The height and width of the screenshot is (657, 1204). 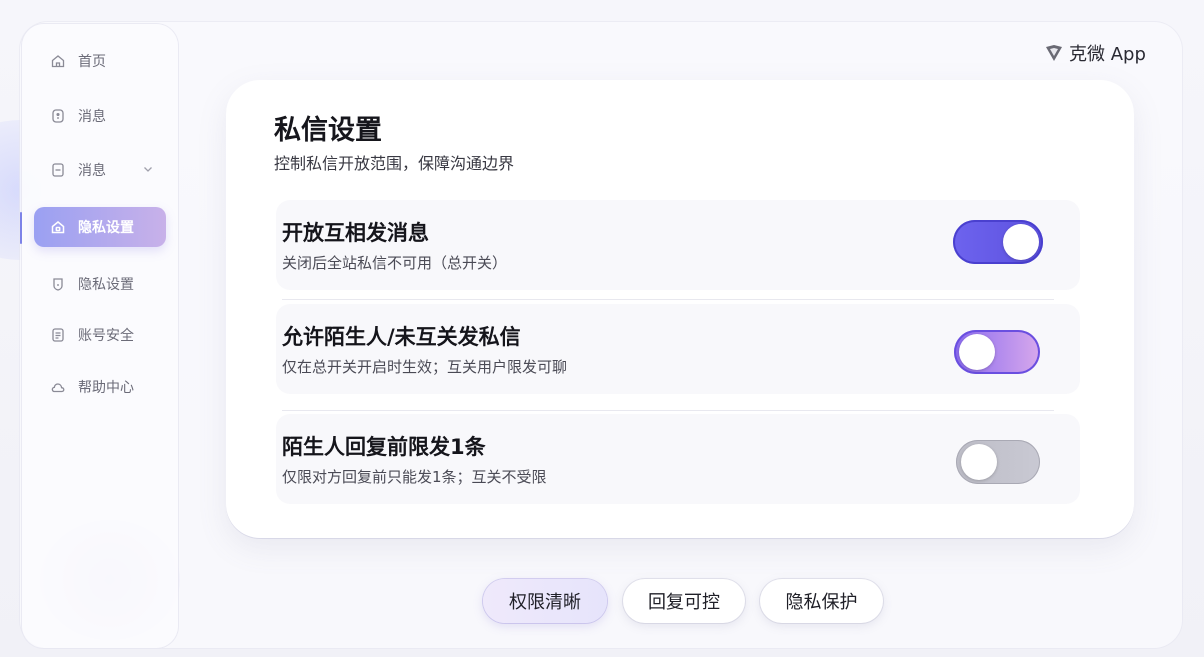 What do you see at coordinates (678, 459) in the screenshot?
I see `setting-row-stranger-limit: 陌生人回复前限发1条 仅限对方回复前只能发1条；互关不受限` at bounding box center [678, 459].